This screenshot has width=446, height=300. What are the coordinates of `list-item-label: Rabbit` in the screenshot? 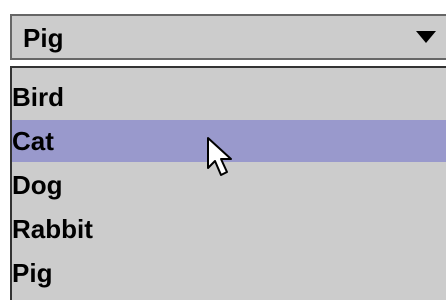 It's located at (52, 229).